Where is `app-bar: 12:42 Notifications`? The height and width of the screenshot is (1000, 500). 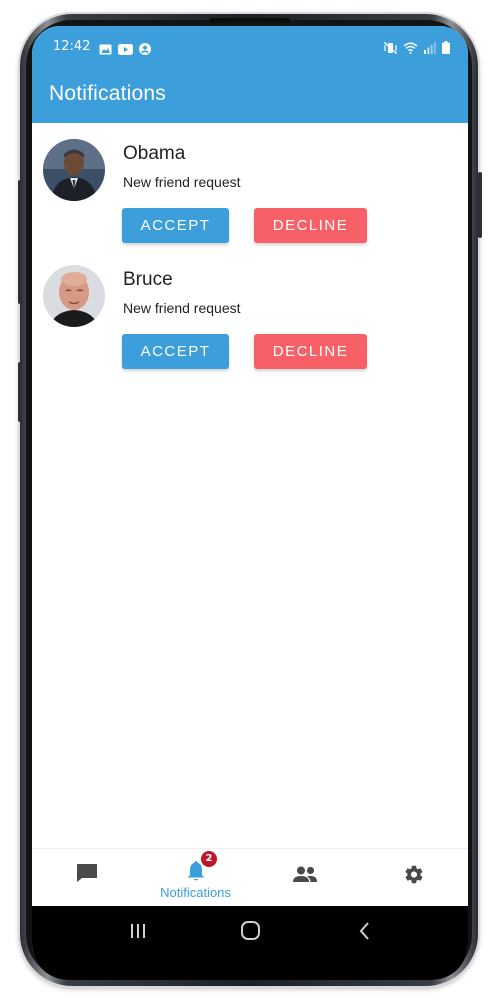
app-bar: 12:42 Notifications is located at coordinates (250, 74).